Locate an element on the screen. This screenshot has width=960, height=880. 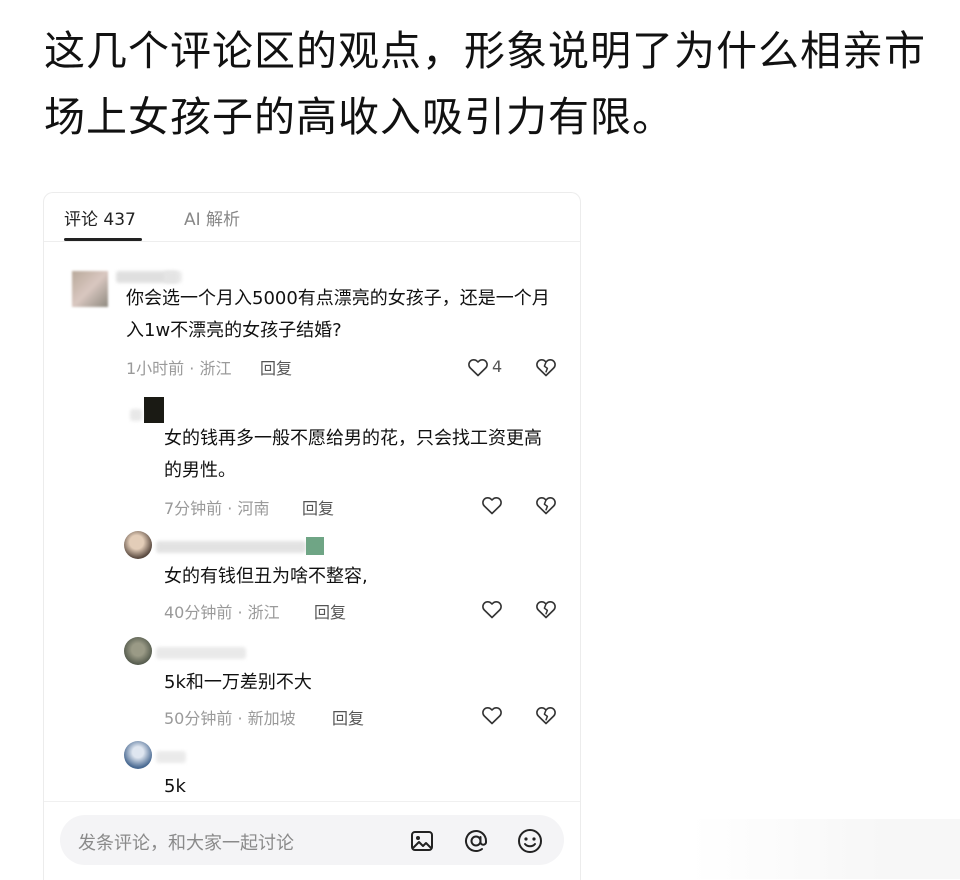
reply-comment-item: 5k is located at coordinates (312, 771).